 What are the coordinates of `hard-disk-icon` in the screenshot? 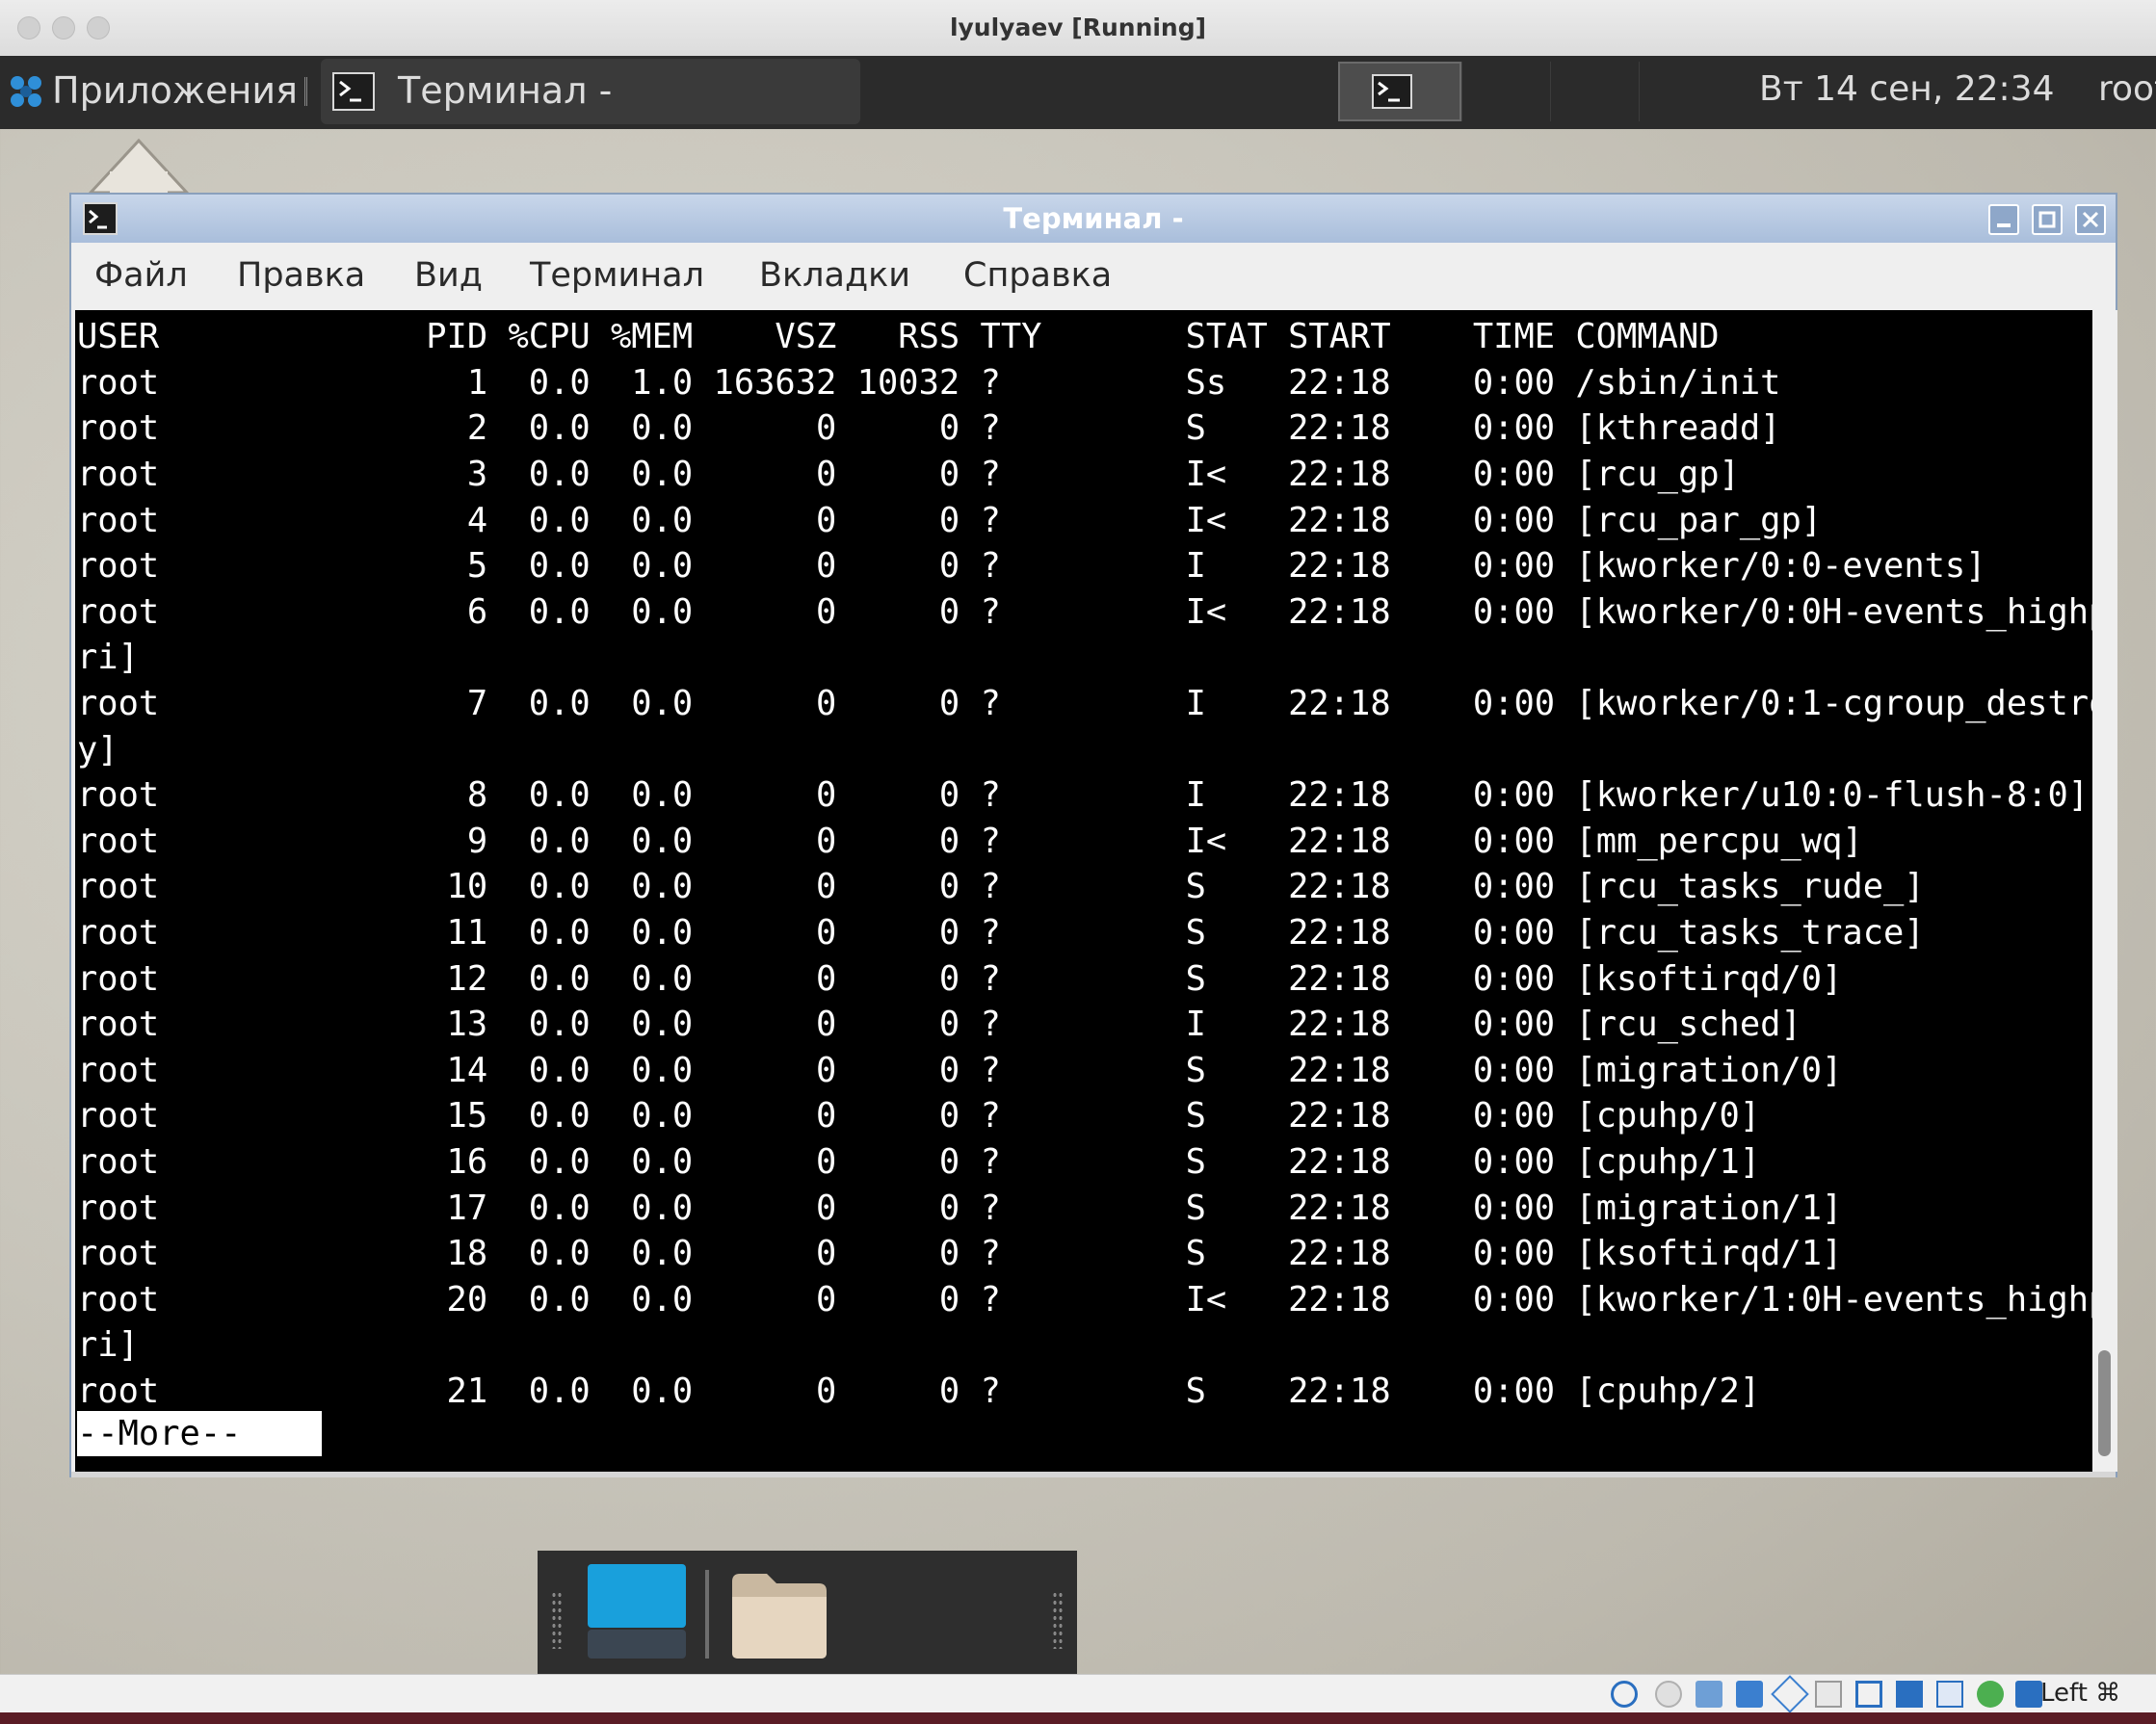 It's located at (1624, 1695).